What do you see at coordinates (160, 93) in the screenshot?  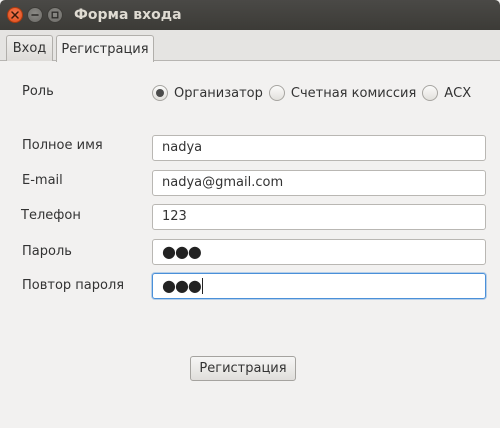 I see `radio-checked-icon` at bounding box center [160, 93].